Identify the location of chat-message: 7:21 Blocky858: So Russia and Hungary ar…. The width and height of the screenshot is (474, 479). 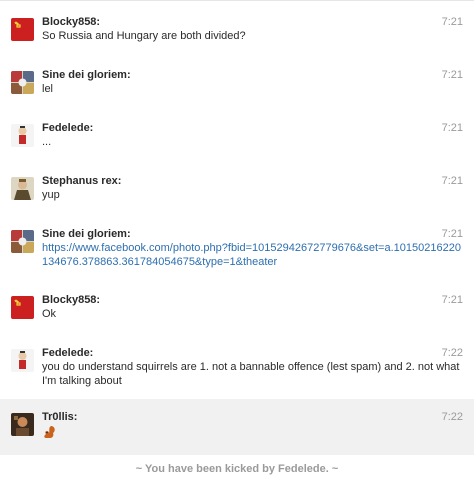
(237, 31).